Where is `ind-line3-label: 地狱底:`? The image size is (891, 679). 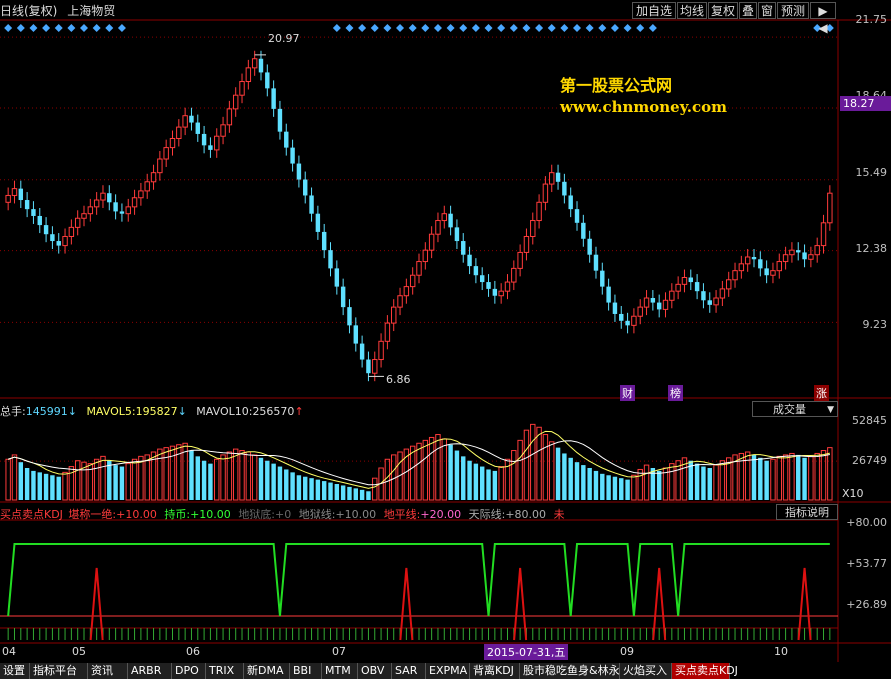 ind-line3-label: 地狱底: is located at coordinates (257, 514).